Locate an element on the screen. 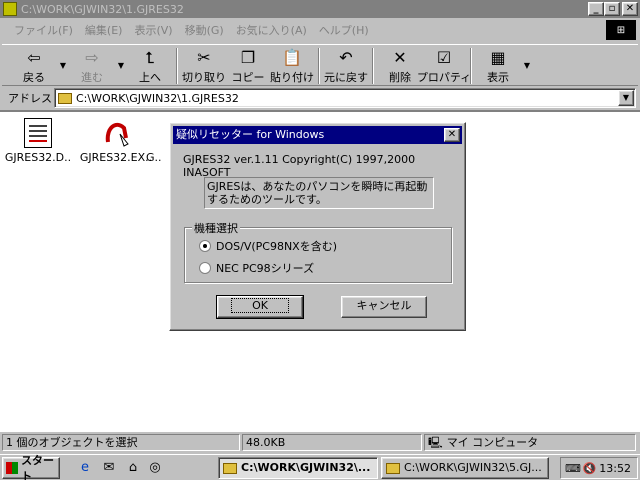 The width and height of the screenshot is (640, 480). radio-dosv: DOS/V(PC98NXを含む) is located at coordinates (268, 246).